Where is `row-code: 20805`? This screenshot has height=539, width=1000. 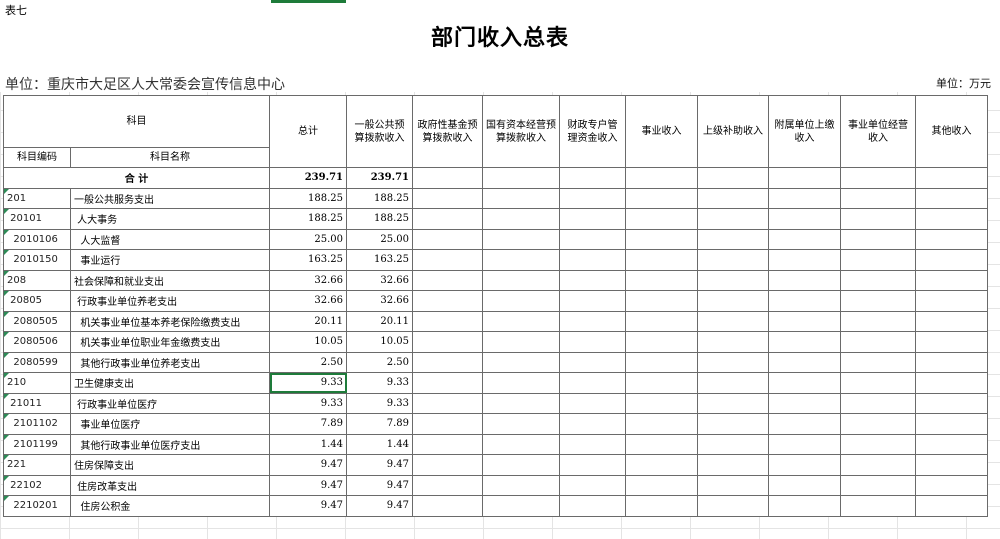 row-code: 20805 is located at coordinates (37, 301).